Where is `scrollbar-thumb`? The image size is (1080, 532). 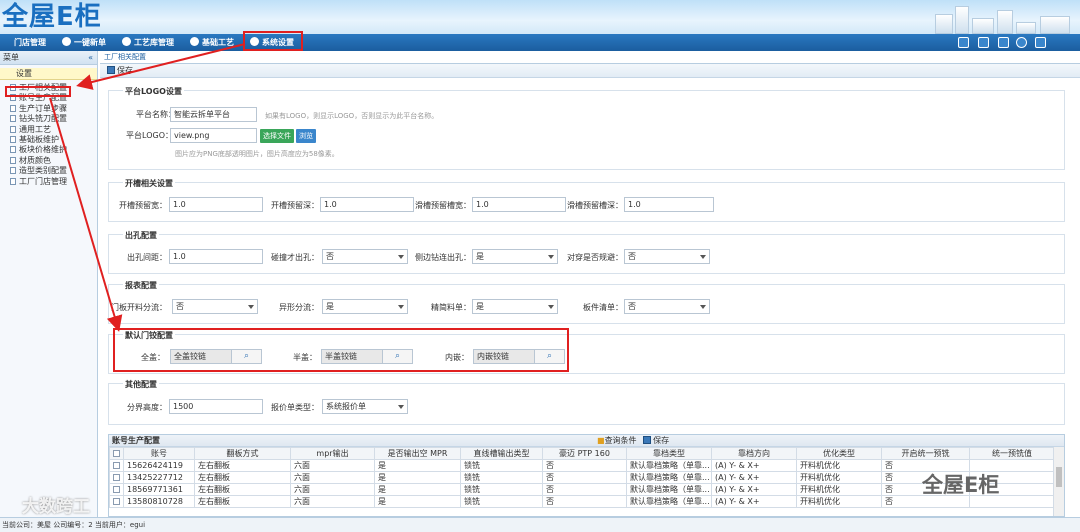 scrollbar-thumb is located at coordinates (1059, 477).